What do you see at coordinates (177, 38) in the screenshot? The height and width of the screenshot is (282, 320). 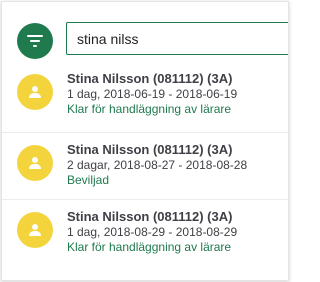 I see `search-input` at bounding box center [177, 38].